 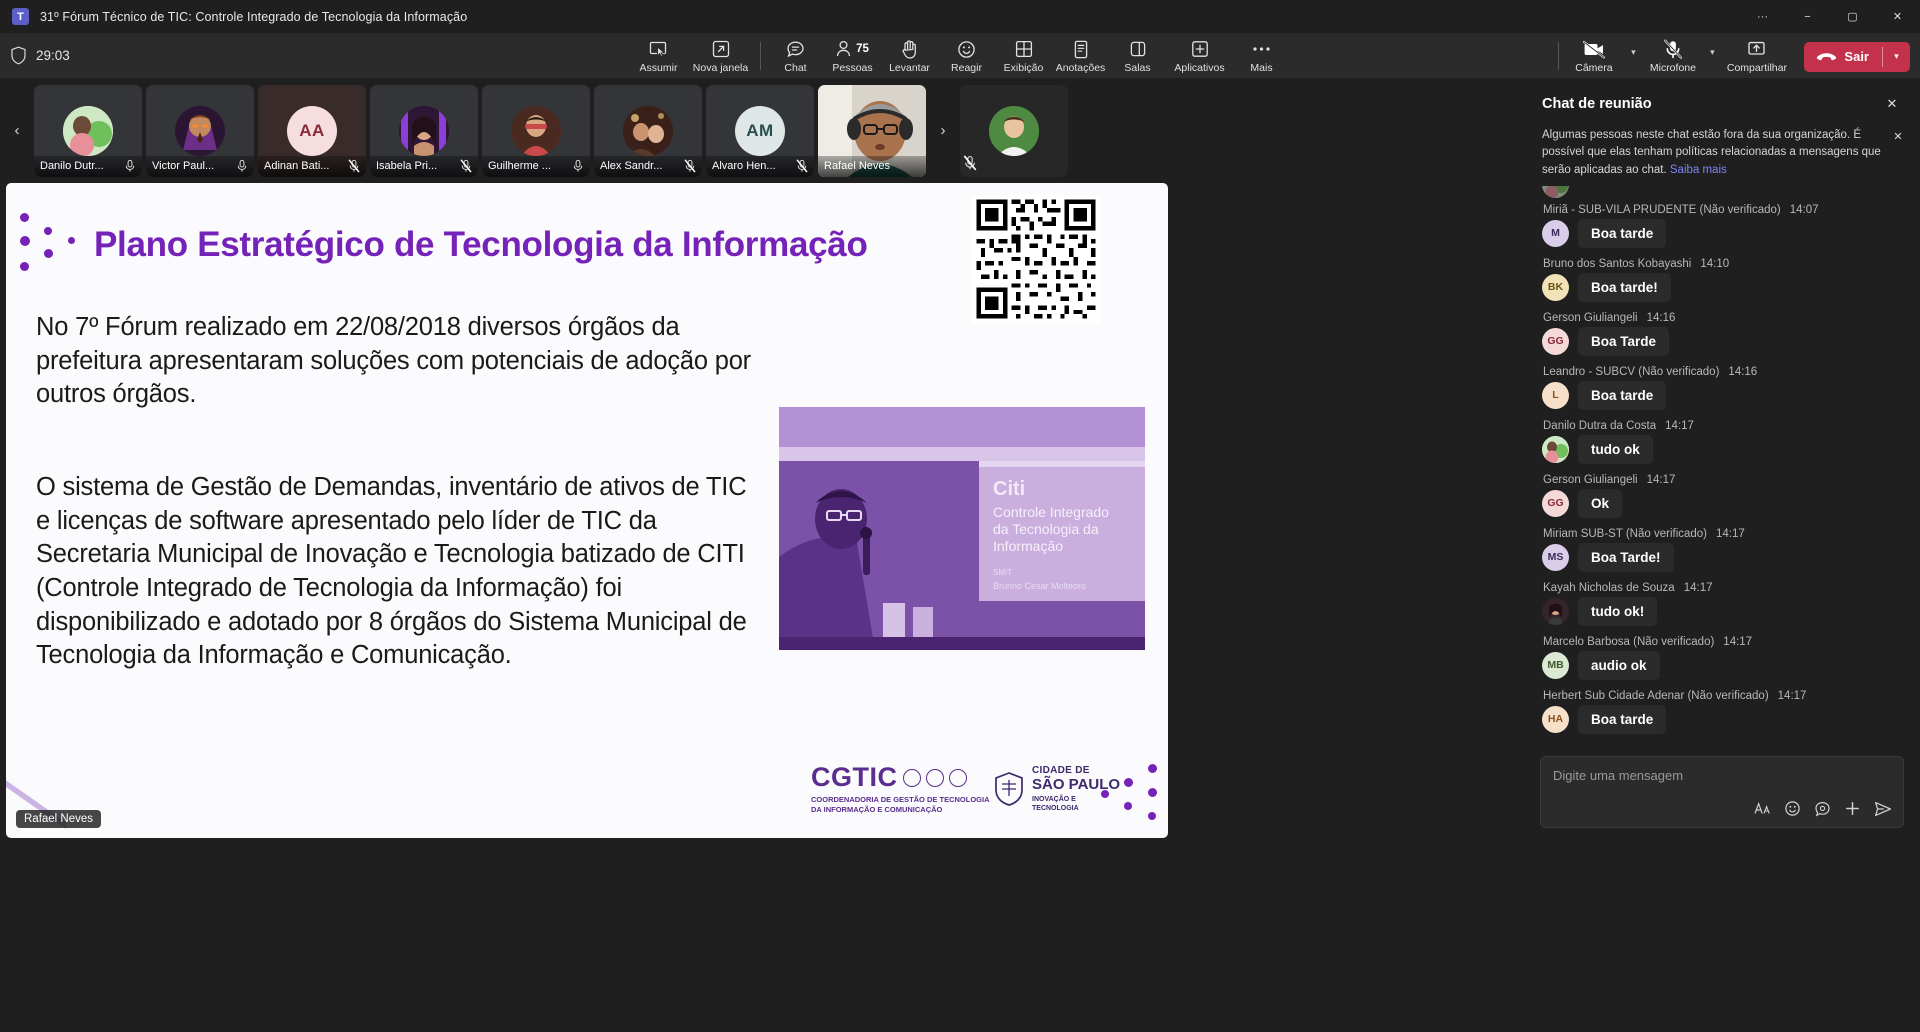 What do you see at coordinates (1892, 104) in the screenshot?
I see `close-chat-icon: ✕` at bounding box center [1892, 104].